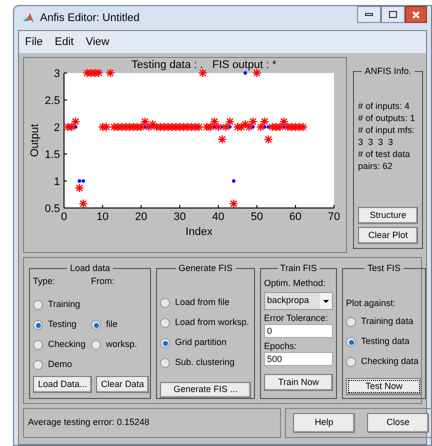 The image size is (432, 446). Describe the element at coordinates (141, 217) in the screenshot. I see `x-tick-label: 20` at that location.